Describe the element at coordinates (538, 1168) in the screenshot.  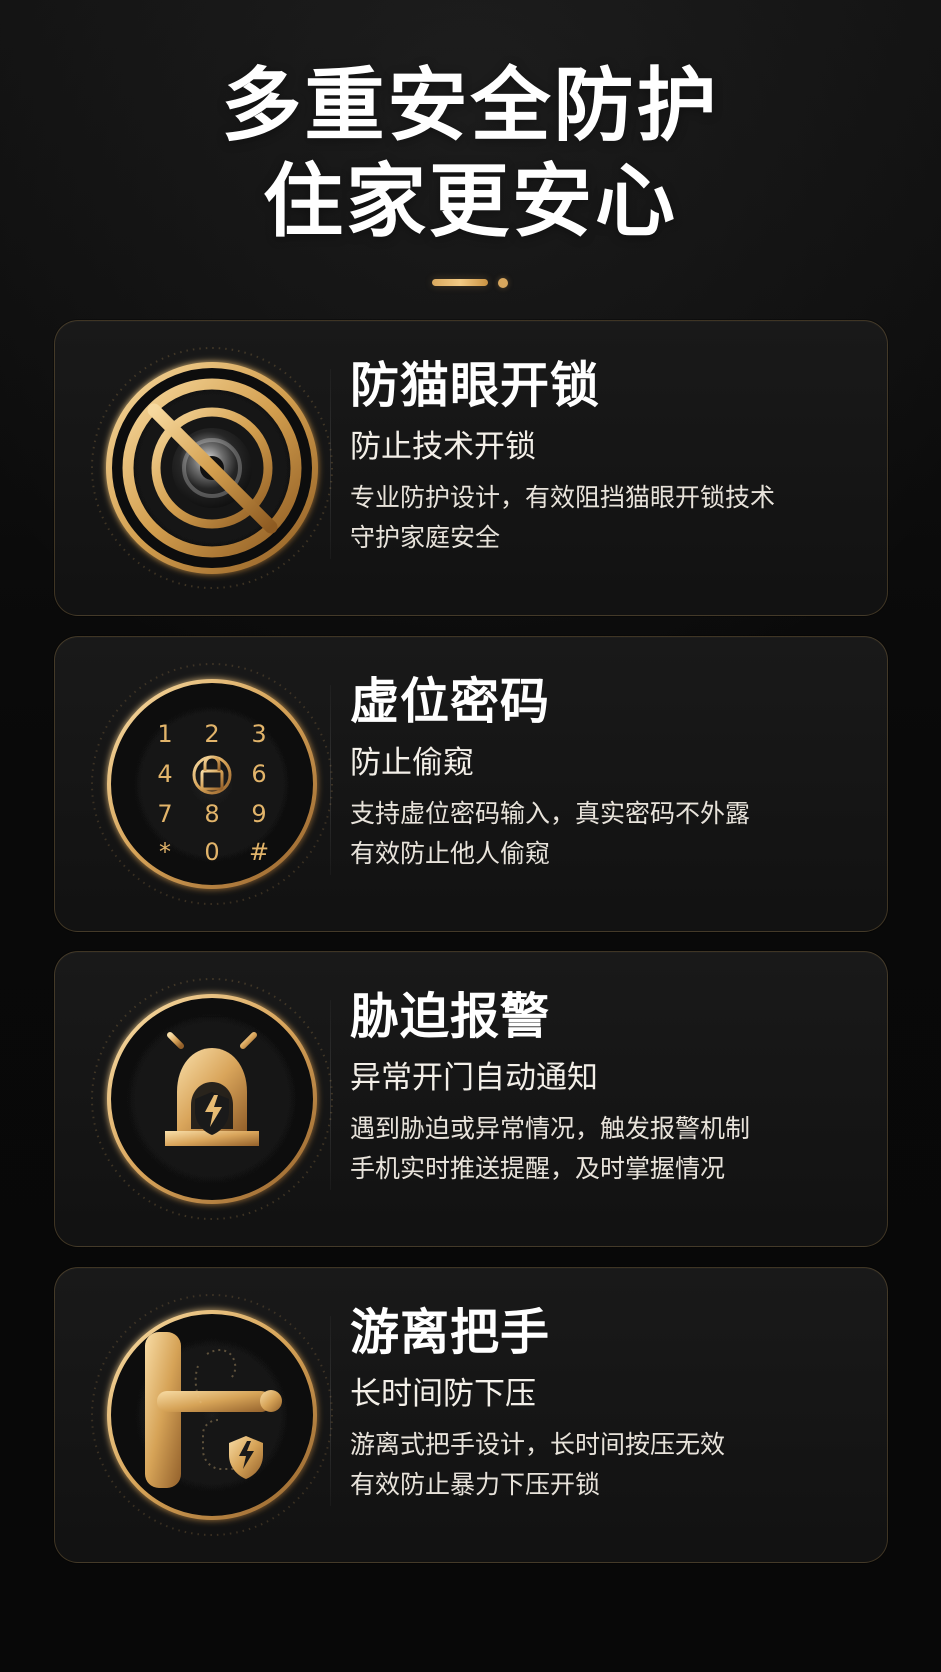
I see `feature-description-line-2: 手机实时推送提醒，及时掌握情况` at that location.